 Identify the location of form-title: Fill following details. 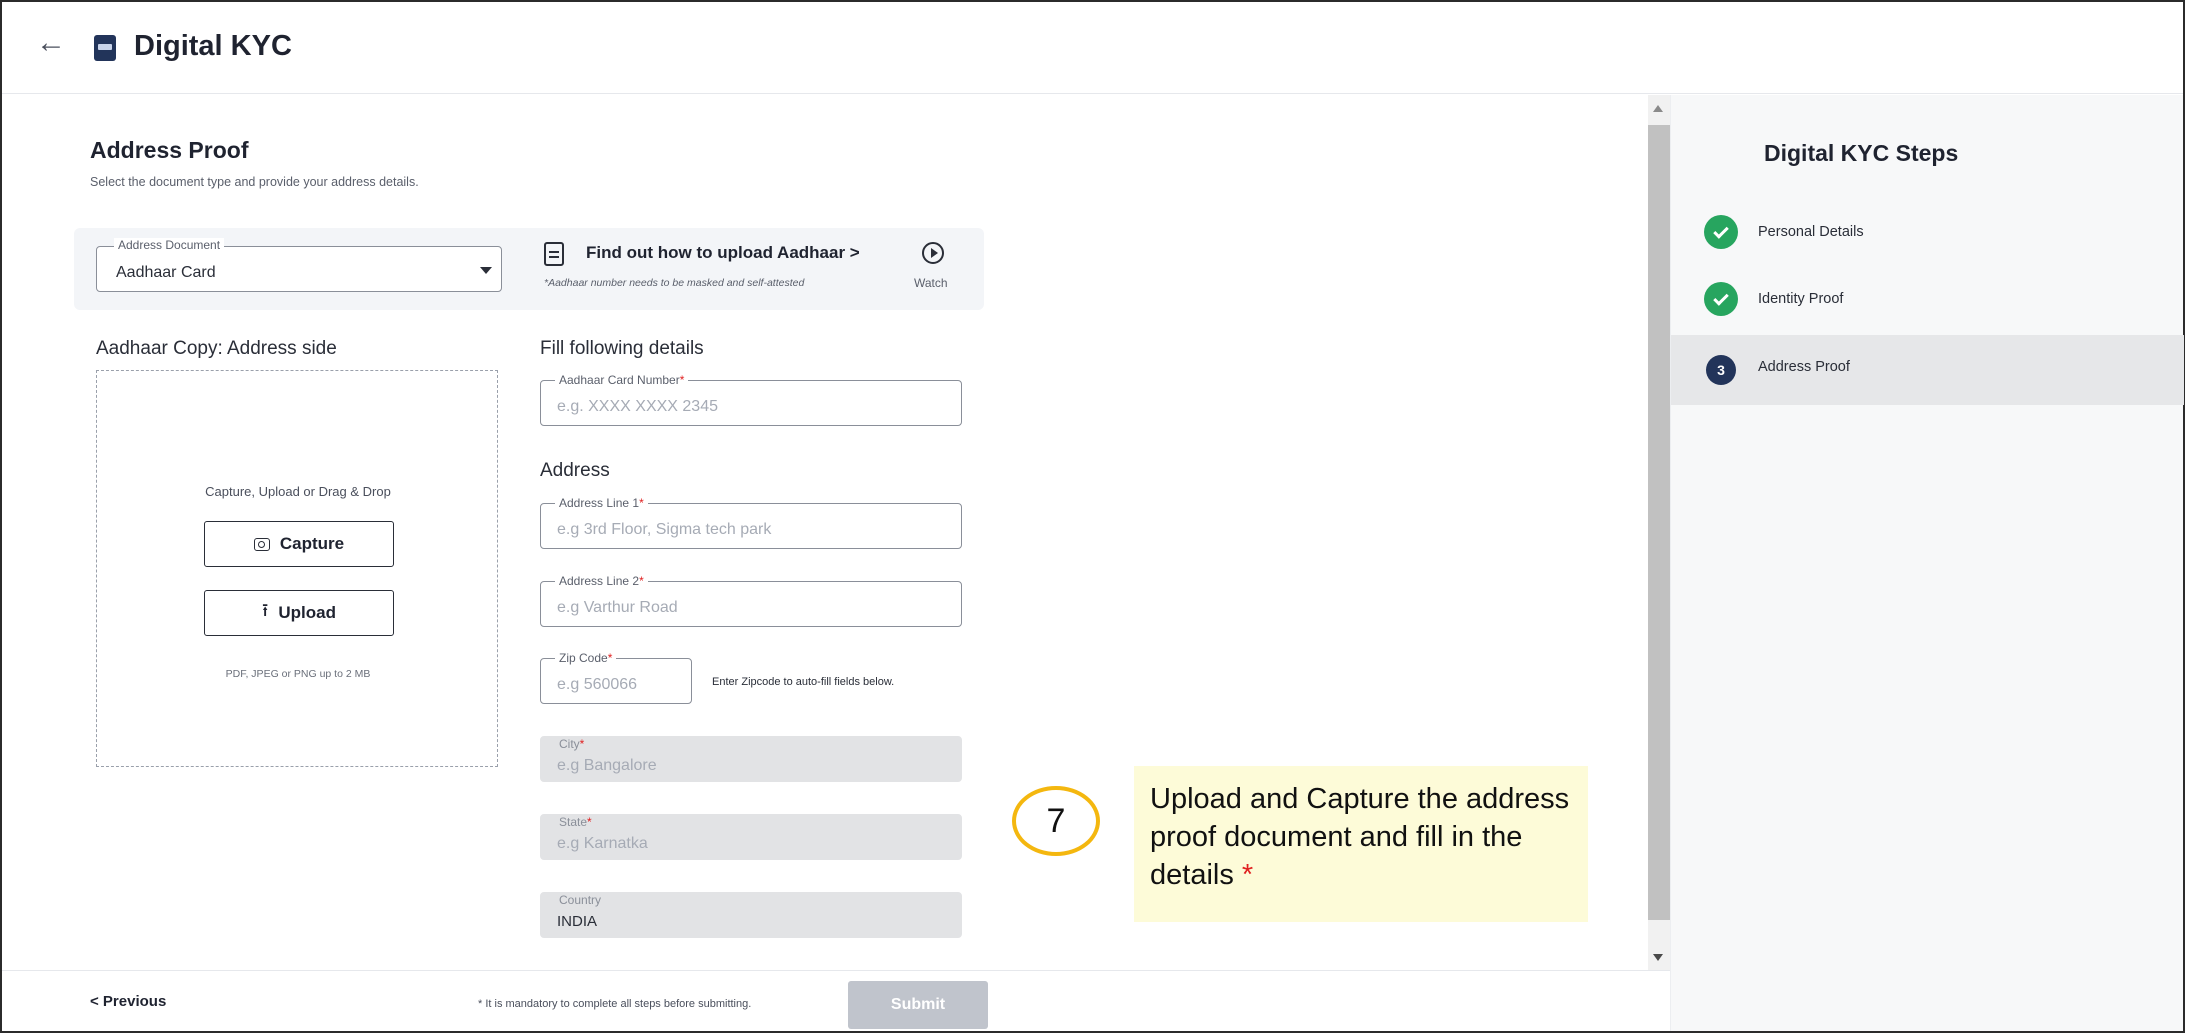
(622, 348).